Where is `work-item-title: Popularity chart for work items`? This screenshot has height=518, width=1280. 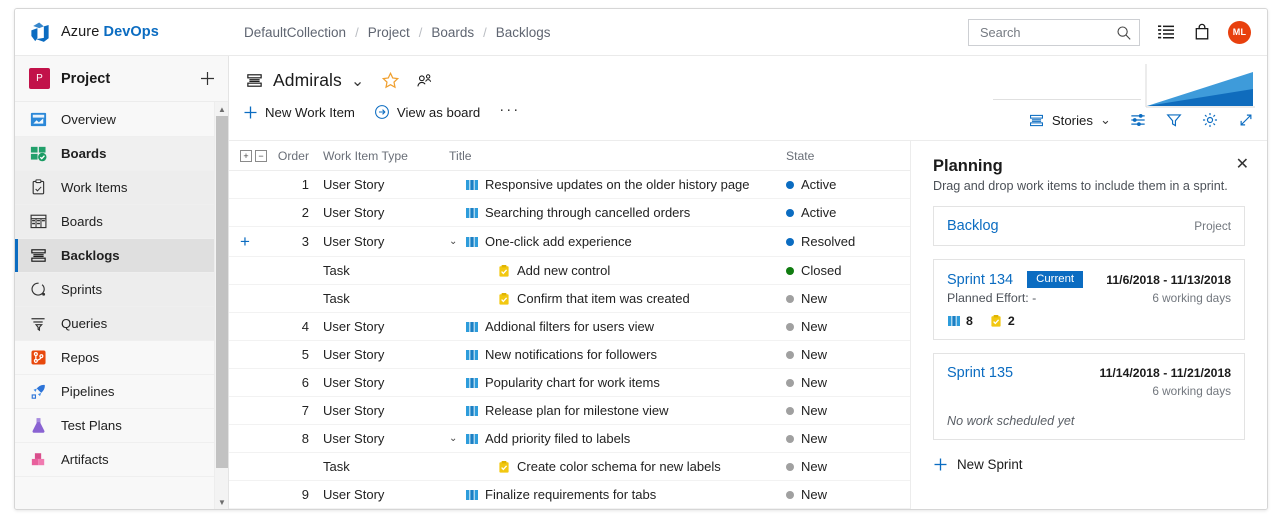 work-item-title: Popularity chart for work items is located at coordinates (572, 382).